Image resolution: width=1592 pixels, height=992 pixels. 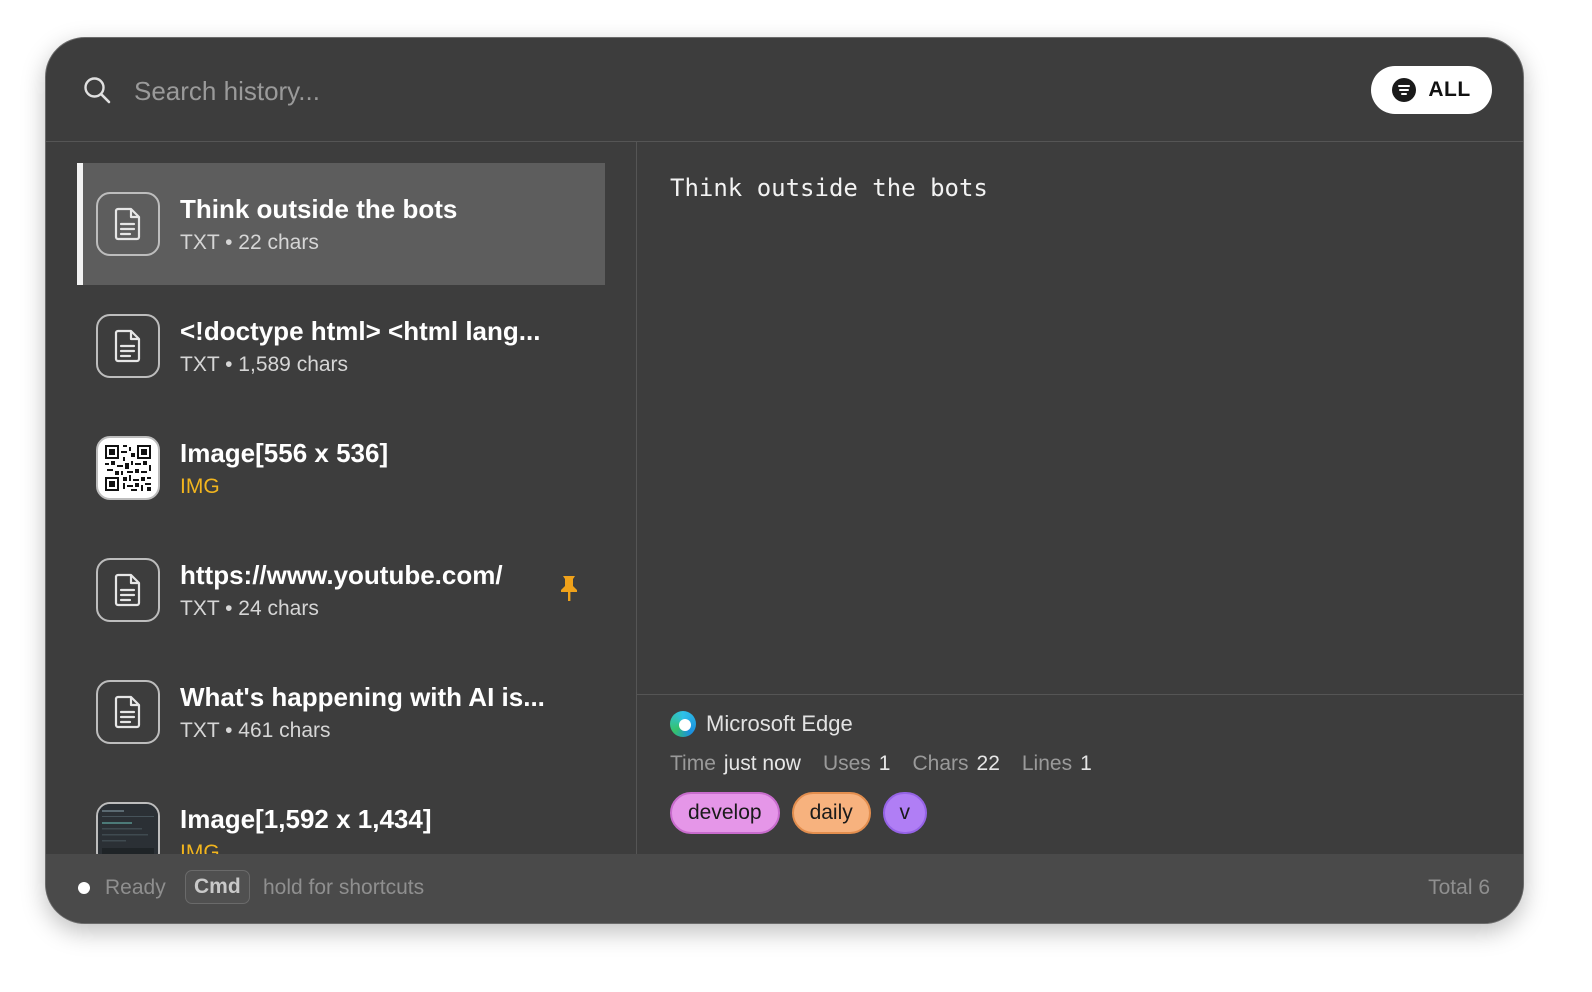 I want to click on tag-v: v, so click(x=904, y=813).